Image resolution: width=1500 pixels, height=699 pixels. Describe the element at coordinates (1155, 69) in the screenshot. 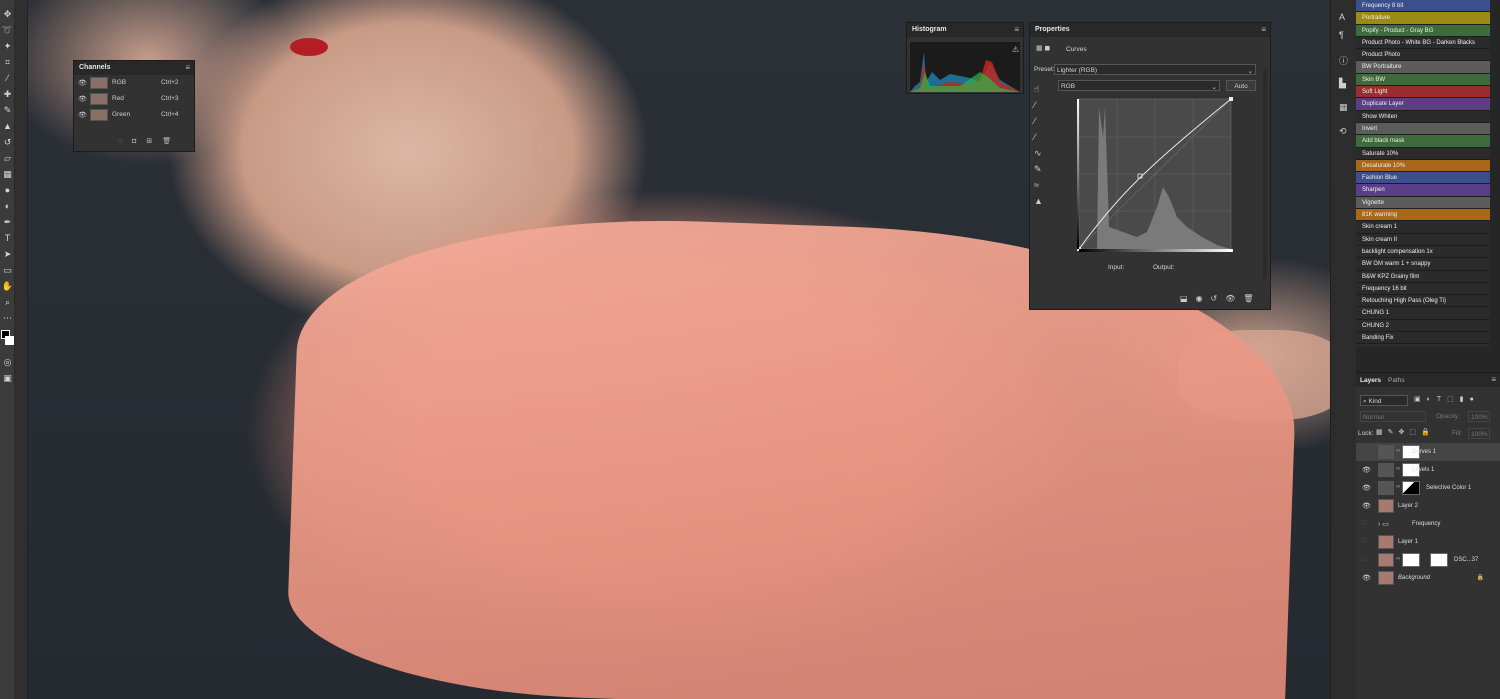

I see `preset-select: Lighter (RGB) ⌄` at that location.